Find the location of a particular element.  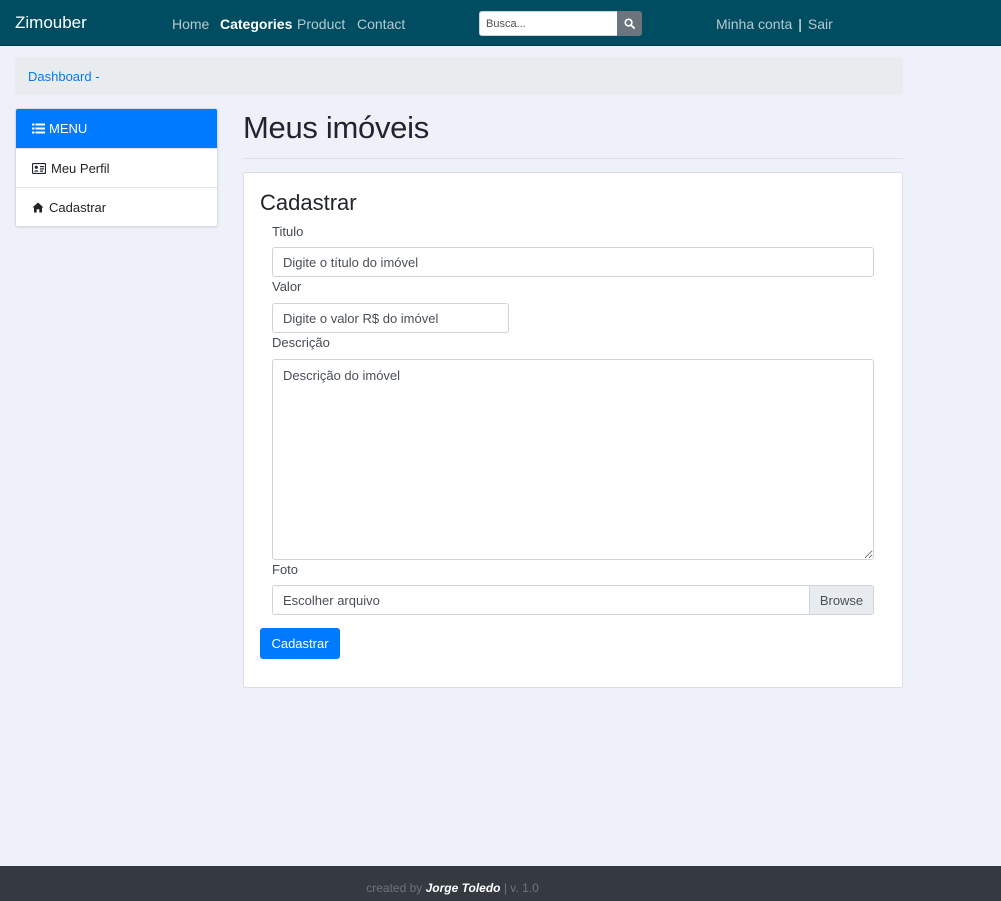

title-divider is located at coordinates (573, 158).